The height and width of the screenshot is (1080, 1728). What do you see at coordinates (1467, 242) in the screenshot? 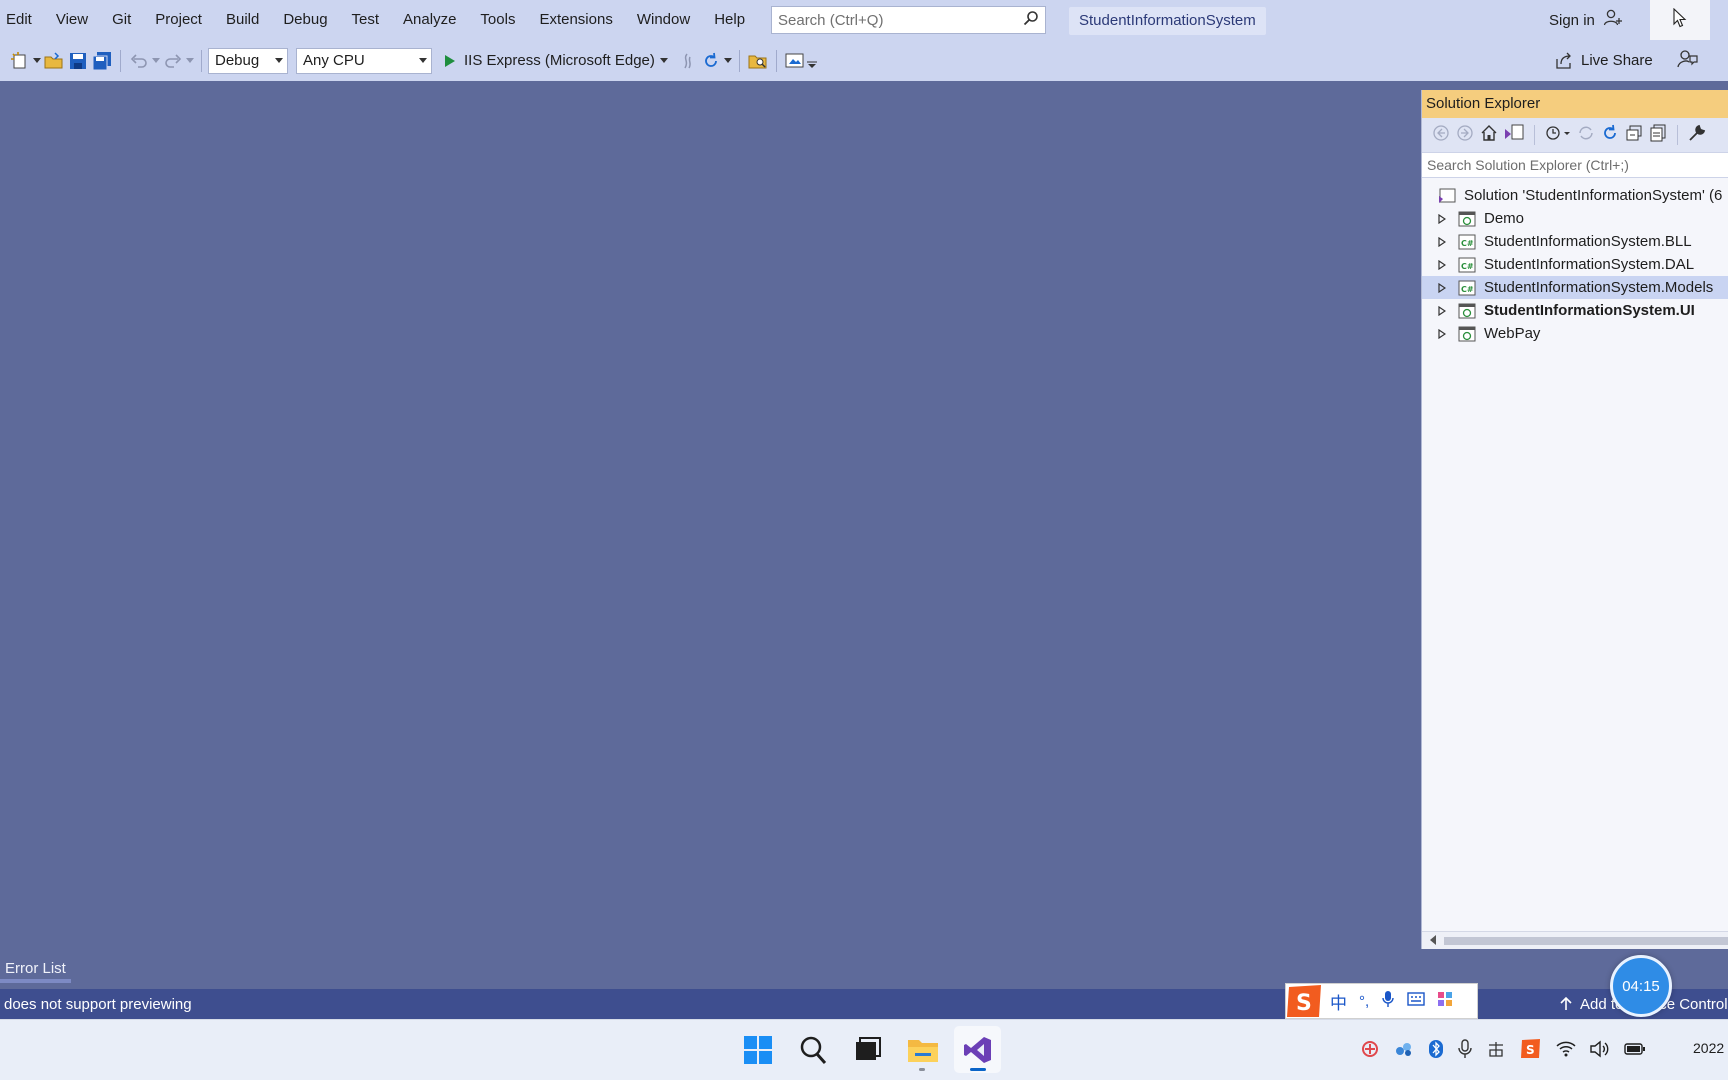
I see `csharp-project-icon: C#` at bounding box center [1467, 242].